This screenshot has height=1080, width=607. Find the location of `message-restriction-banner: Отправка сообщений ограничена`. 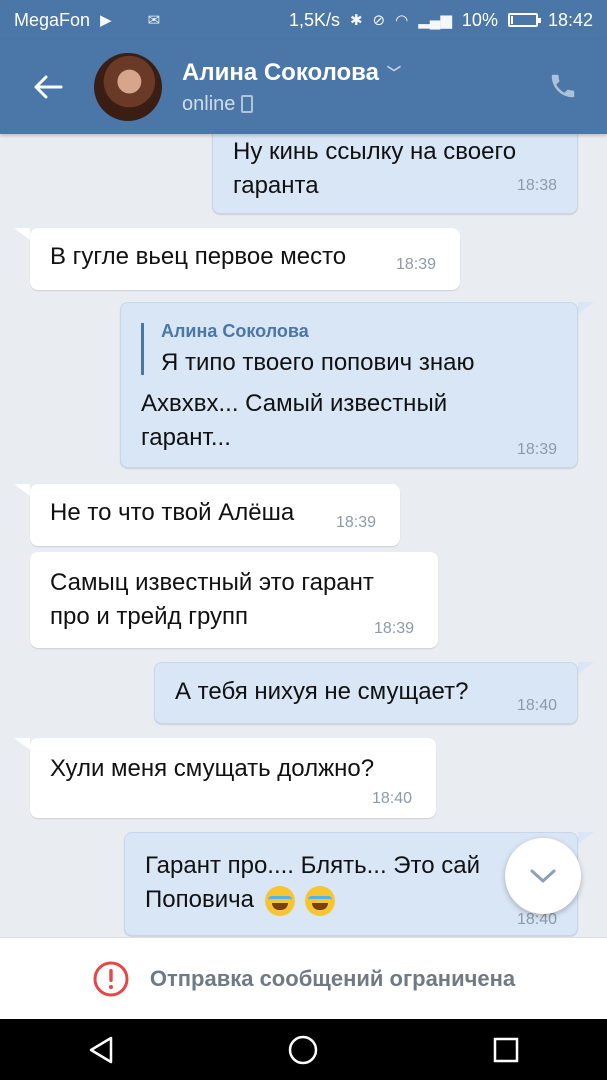

message-restriction-banner: Отправка сообщений ограничена is located at coordinates (303, 978).